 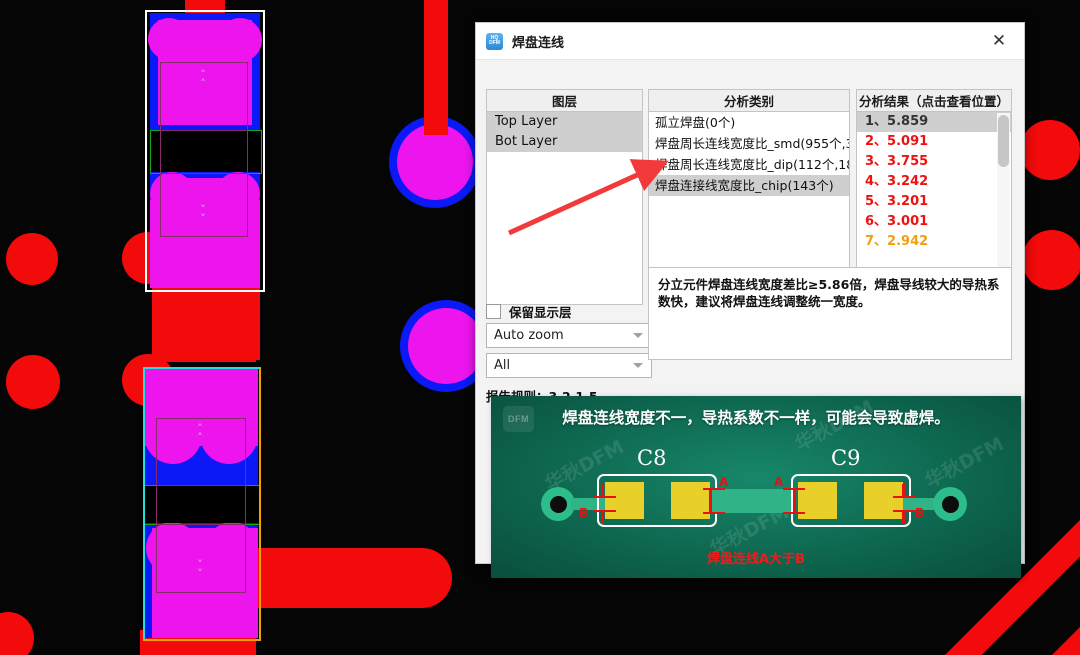 I want to click on hq-dfm-logo-icon: HQ DFM, so click(x=494, y=41).